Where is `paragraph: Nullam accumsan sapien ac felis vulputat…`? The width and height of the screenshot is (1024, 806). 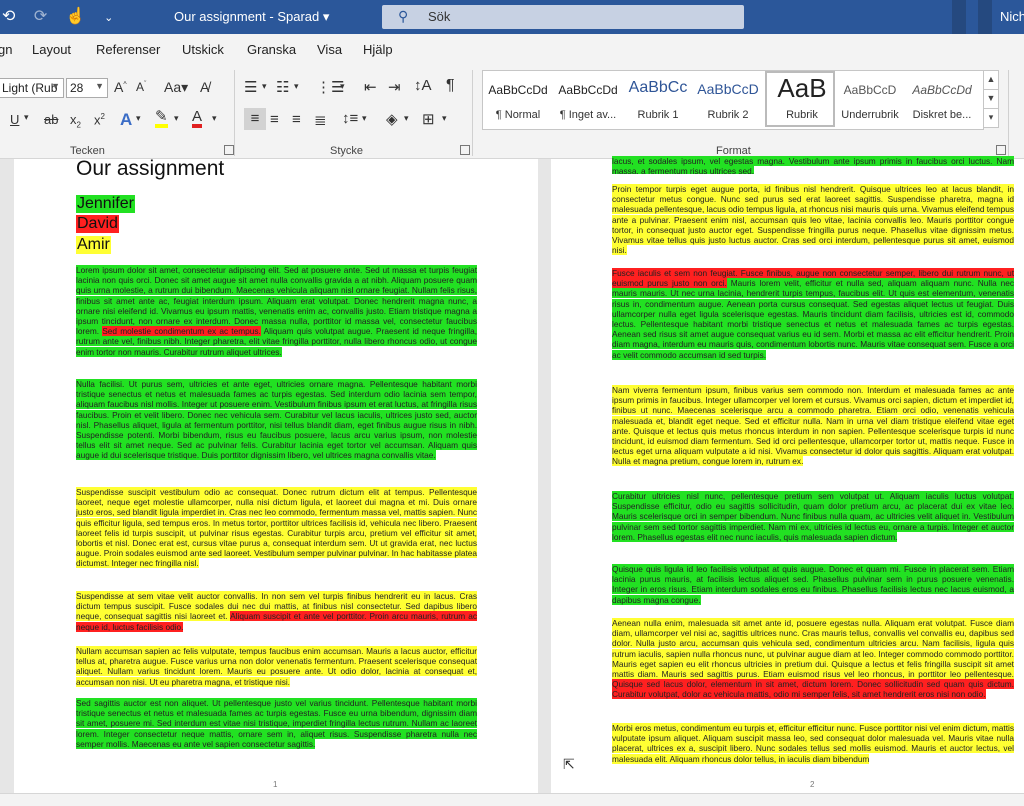
paragraph: Nullam accumsan sapien ac felis vulputat… is located at coordinates (276, 668).